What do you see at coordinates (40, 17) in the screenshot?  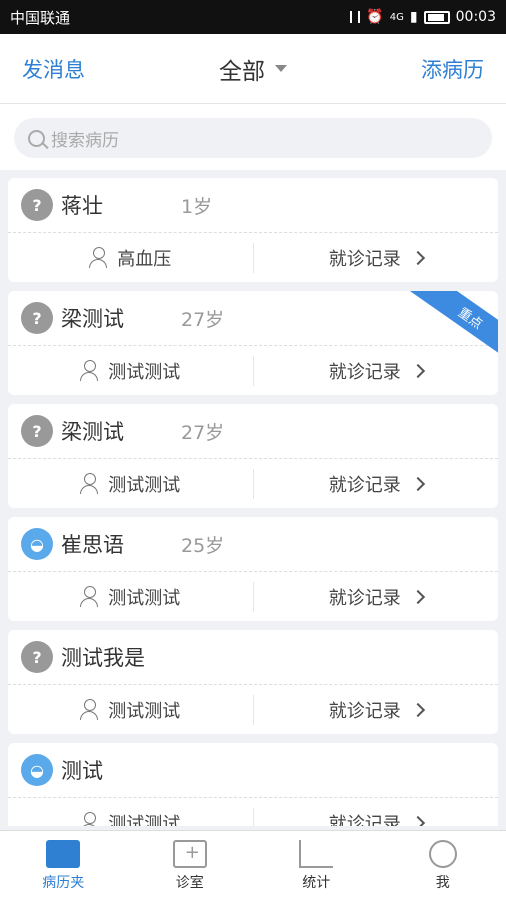 I see `carrier-label: 中国联通` at bounding box center [40, 17].